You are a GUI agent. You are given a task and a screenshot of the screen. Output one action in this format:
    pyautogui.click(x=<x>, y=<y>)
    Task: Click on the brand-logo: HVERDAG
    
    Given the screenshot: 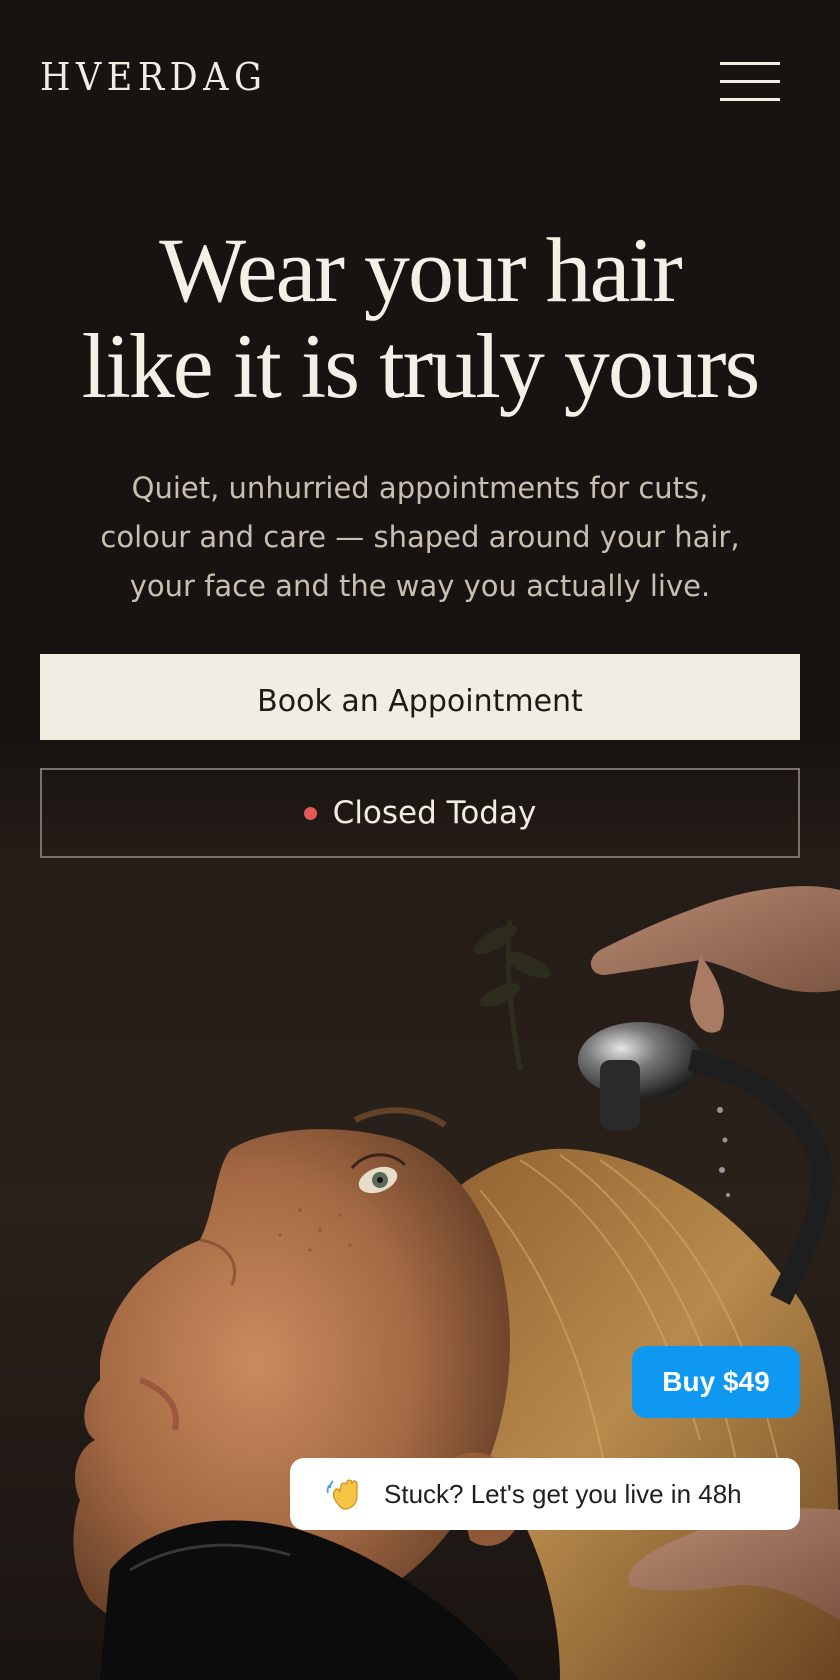 What is the action you would take?
    pyautogui.click(x=153, y=77)
    